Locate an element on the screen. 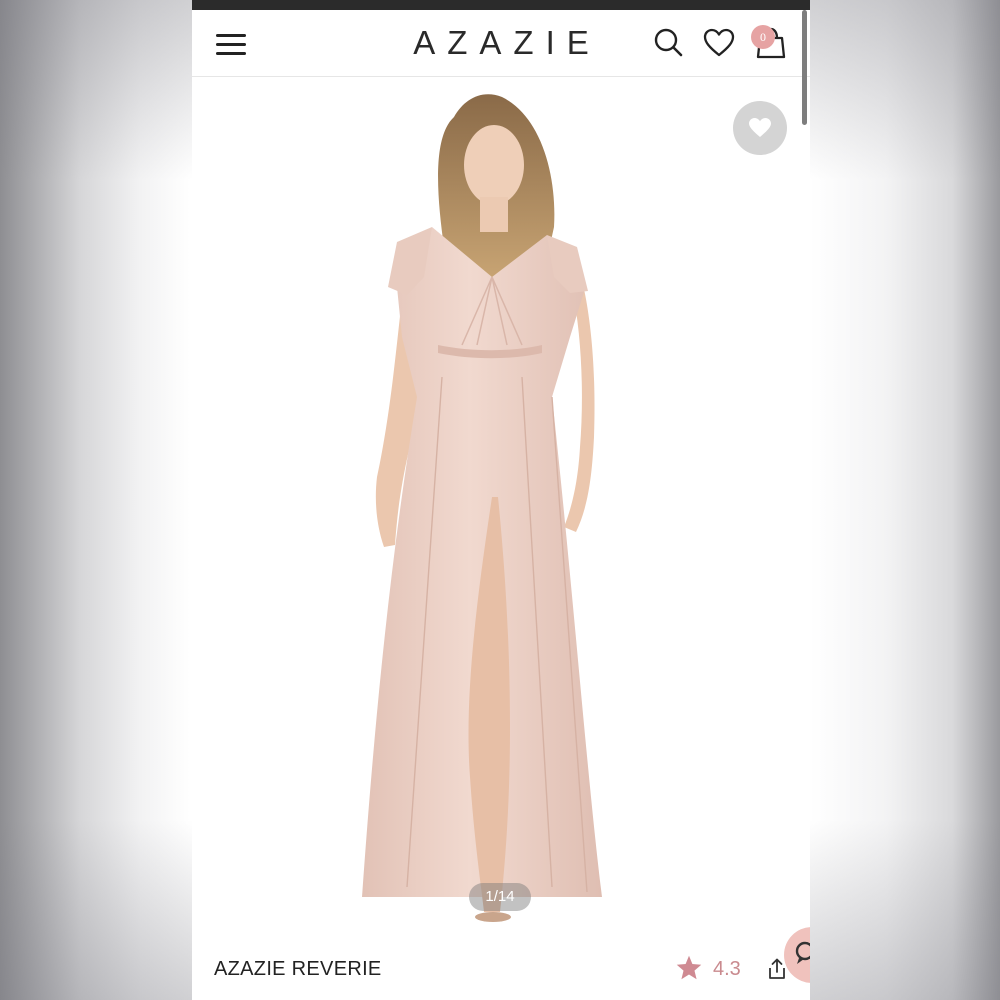  status-bar is located at coordinates (501, 5).